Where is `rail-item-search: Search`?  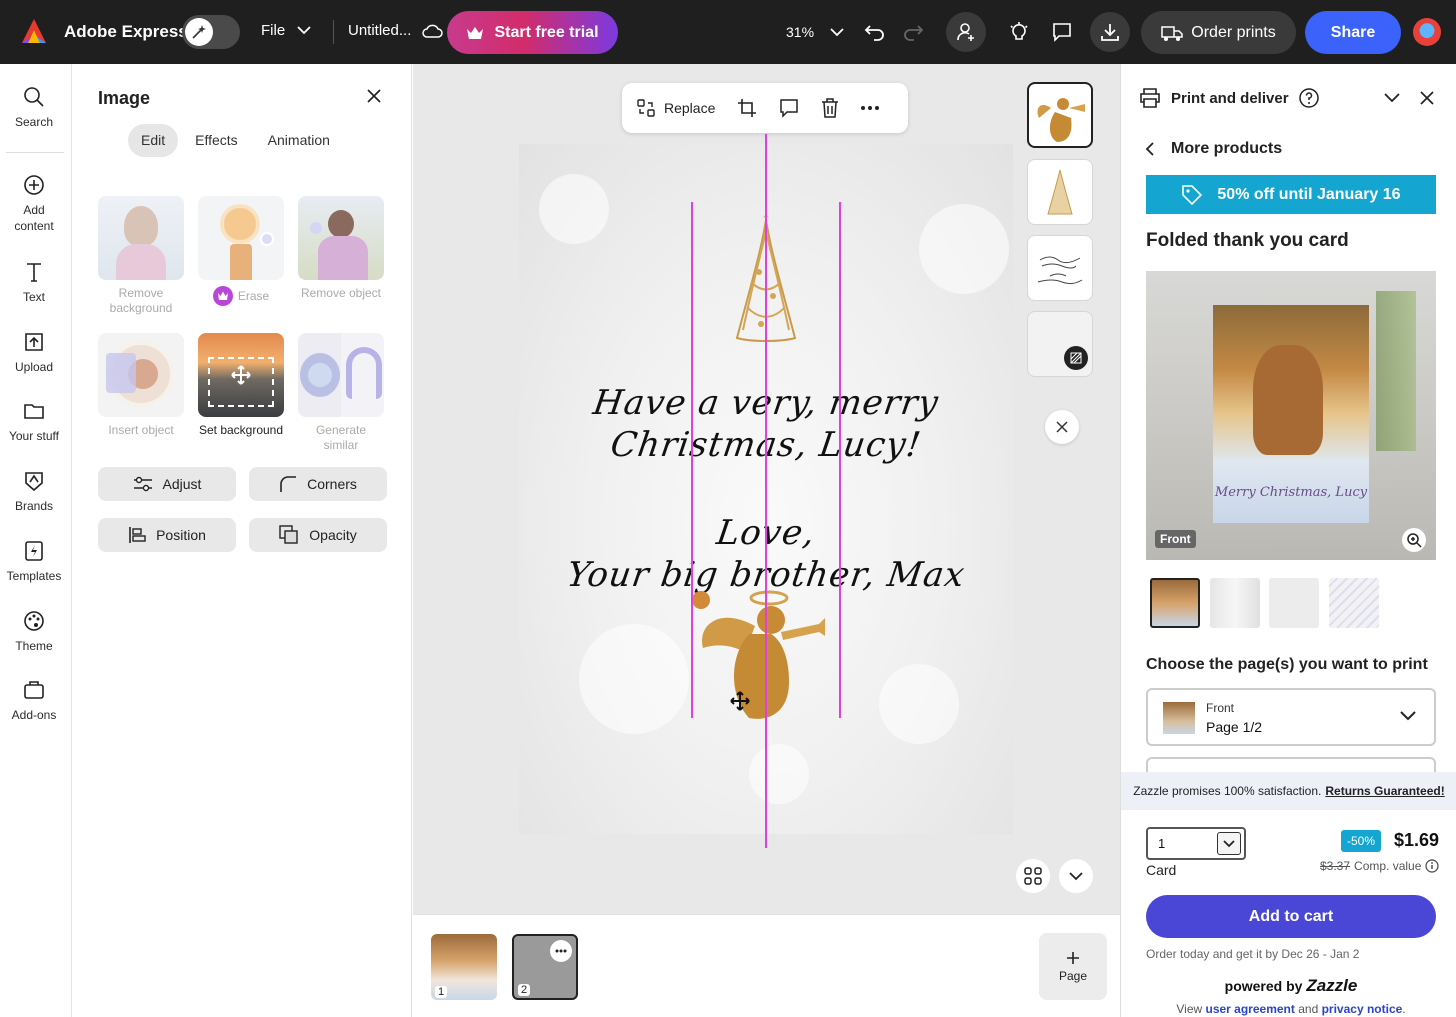
rail-item-search: Search is located at coordinates (34, 108).